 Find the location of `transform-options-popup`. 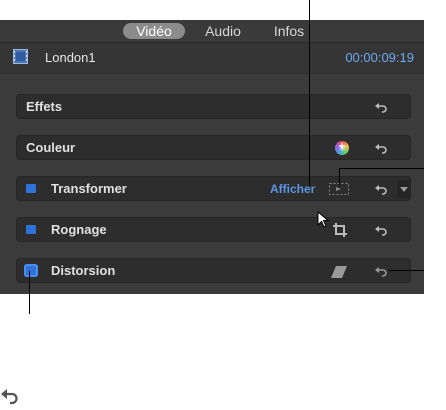

transform-options-popup is located at coordinates (404, 189).